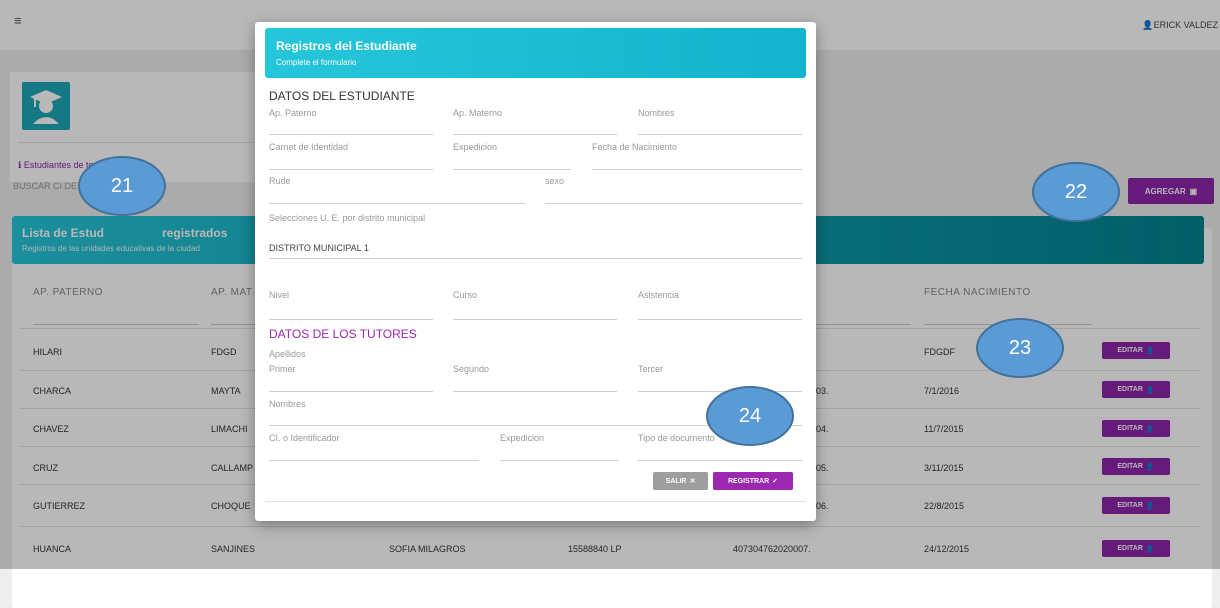  What do you see at coordinates (1020, 348) in the screenshot?
I see `callout-23: 23` at bounding box center [1020, 348].